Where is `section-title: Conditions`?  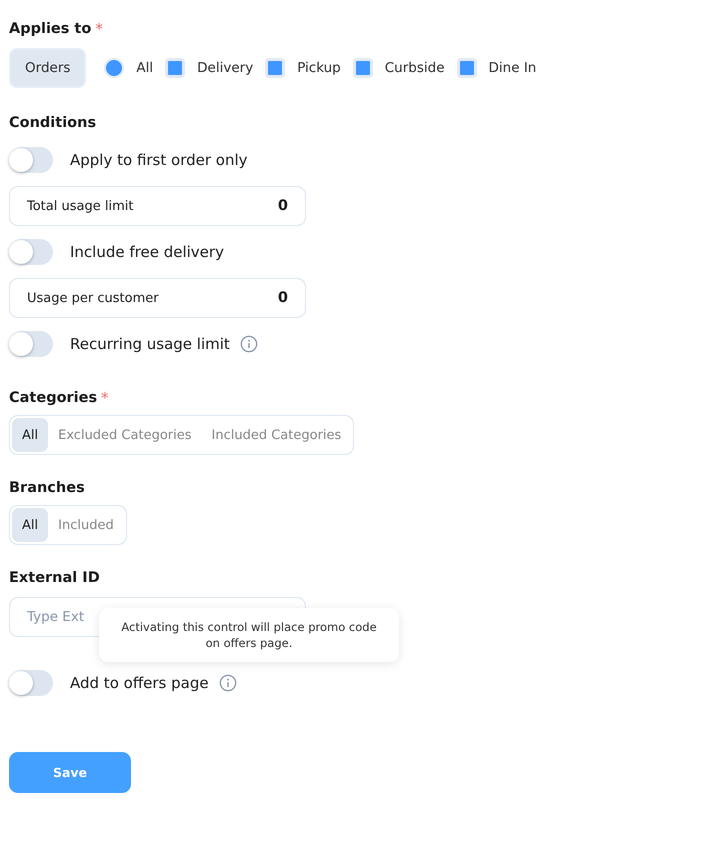 section-title: Conditions is located at coordinates (52, 123).